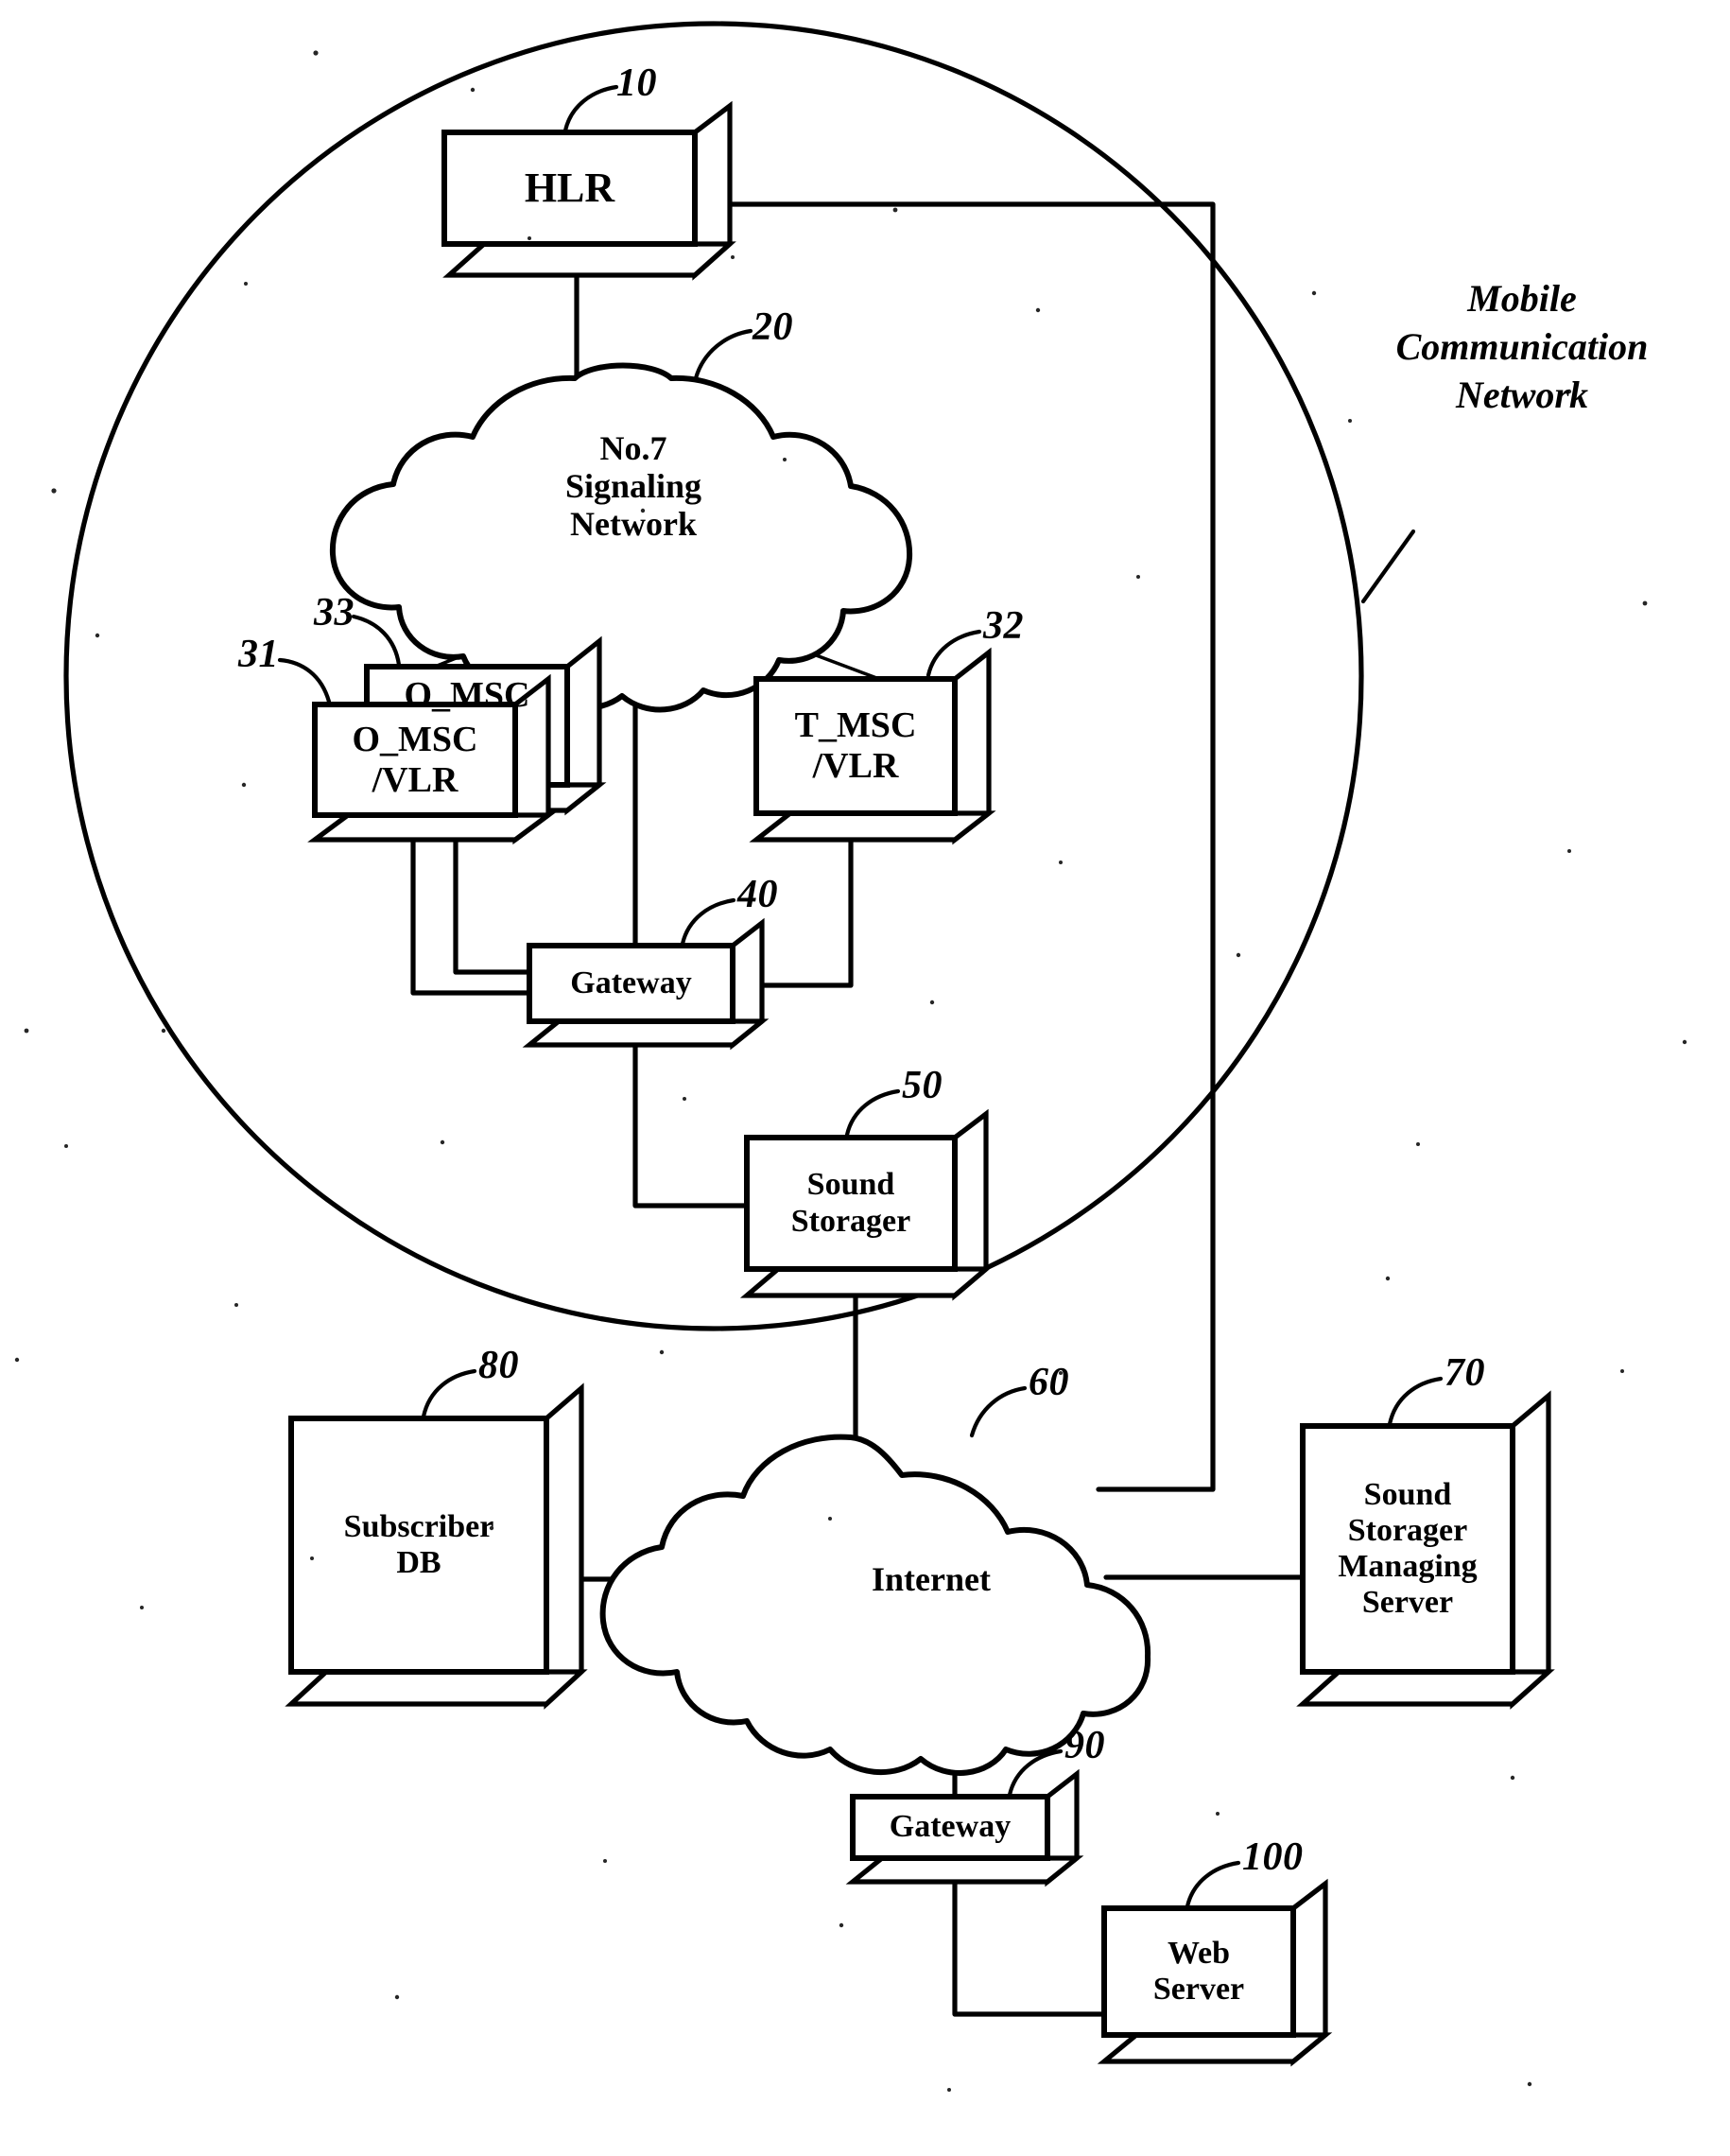 The width and height of the screenshot is (1730, 2156). What do you see at coordinates (691, 1125) in the screenshot?
I see `link-gateway40-to-sound50` at bounding box center [691, 1125].